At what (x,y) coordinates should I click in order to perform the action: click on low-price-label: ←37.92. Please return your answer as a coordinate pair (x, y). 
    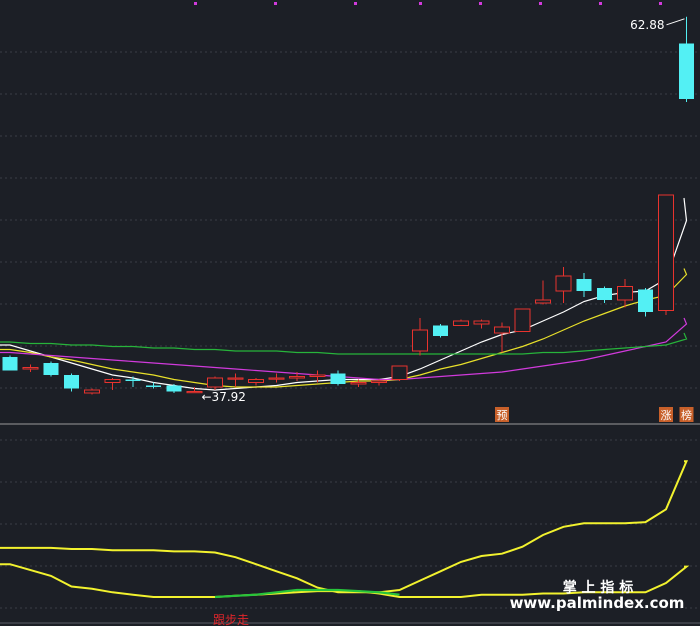
    Looking at the image, I should click on (224, 397).